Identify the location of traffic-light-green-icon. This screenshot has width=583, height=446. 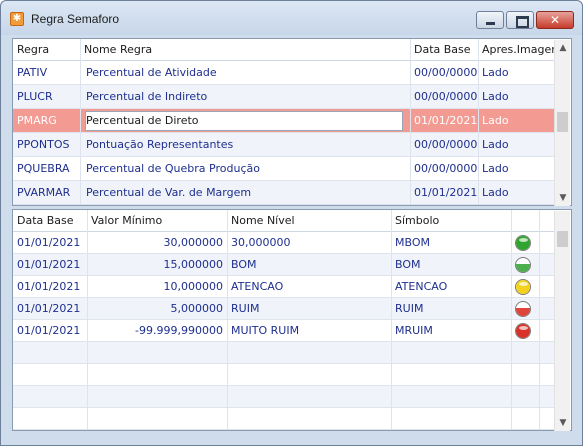
(523, 243).